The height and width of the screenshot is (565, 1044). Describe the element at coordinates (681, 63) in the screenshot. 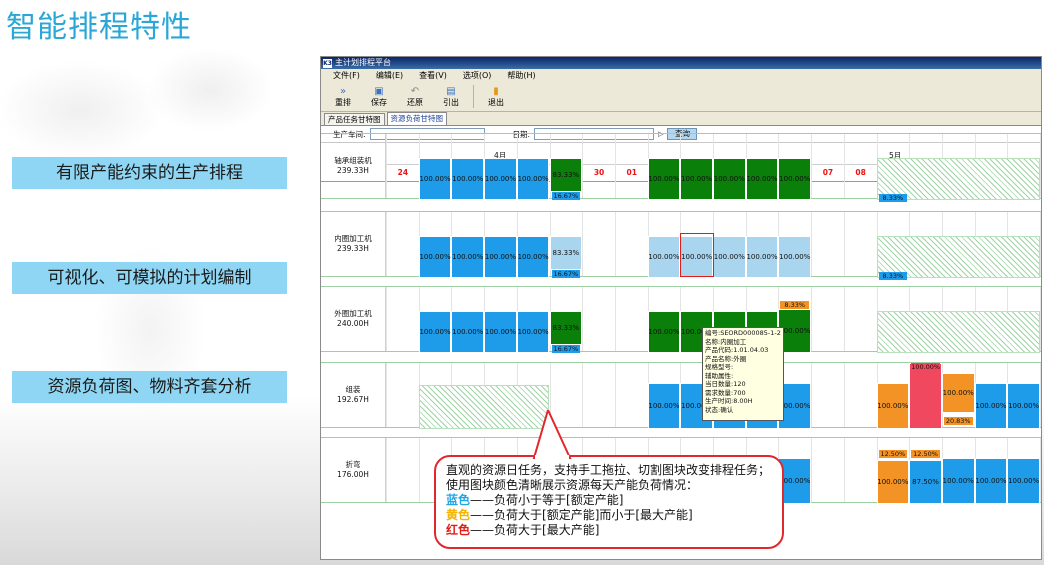

I see `window-titlebar: K3 主计划排程平台` at that location.